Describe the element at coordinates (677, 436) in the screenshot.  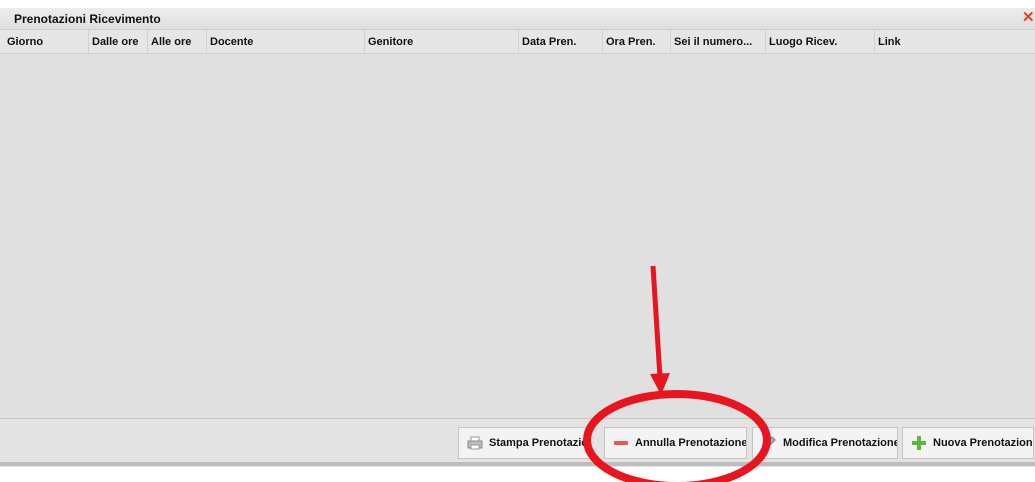
I see `annotation-circle` at that location.